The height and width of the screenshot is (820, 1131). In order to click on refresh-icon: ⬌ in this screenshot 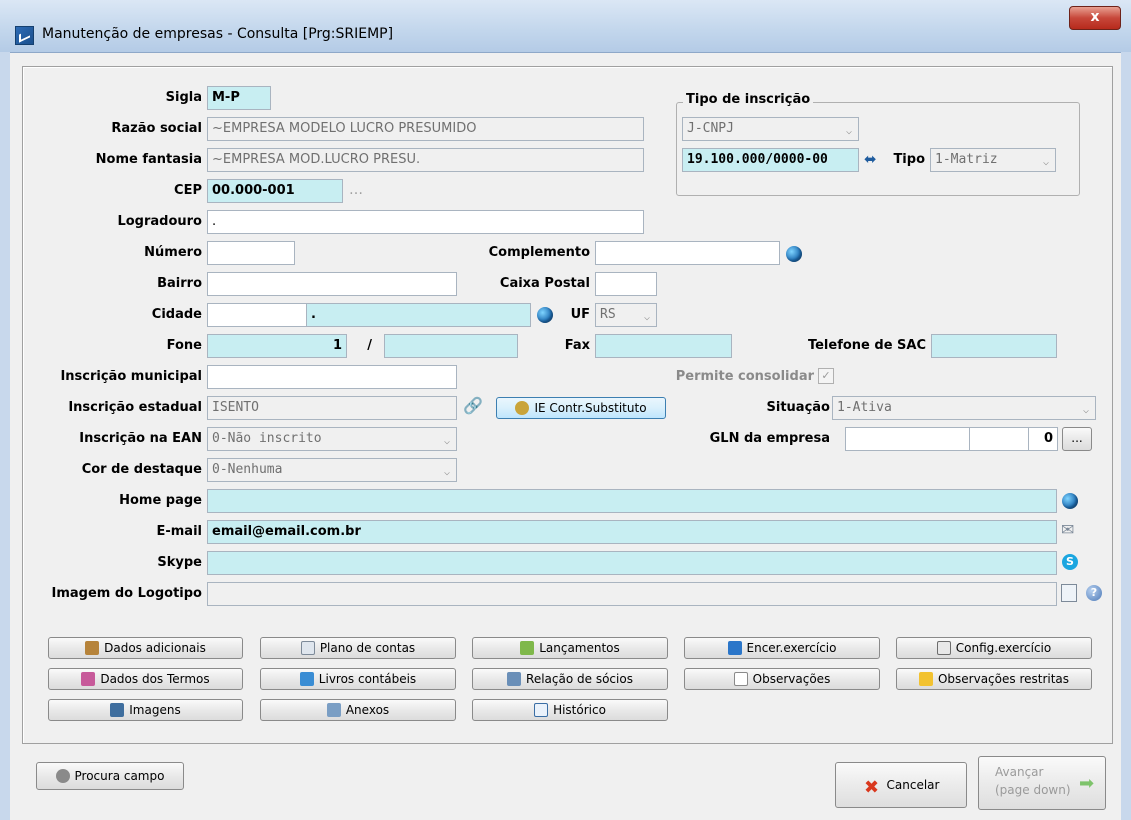, I will do `click(870, 159)`.